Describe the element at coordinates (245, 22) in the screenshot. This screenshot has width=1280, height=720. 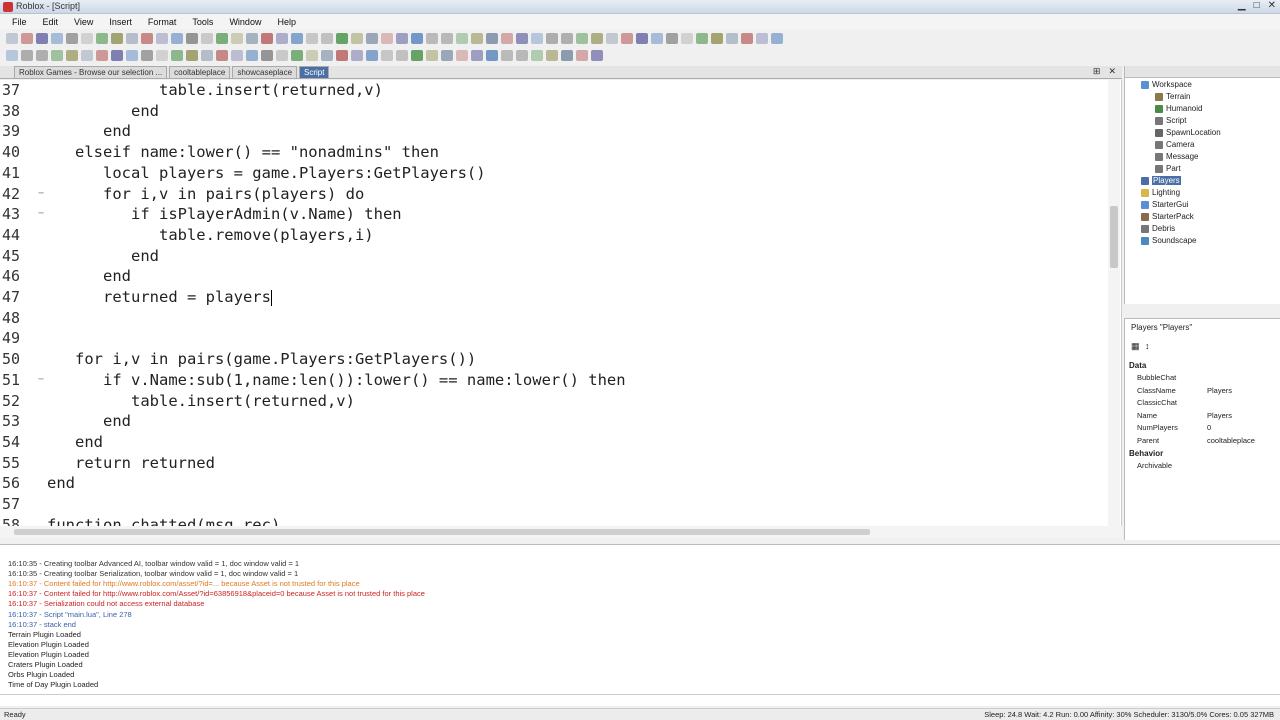
I see `menu-window: Window` at that location.